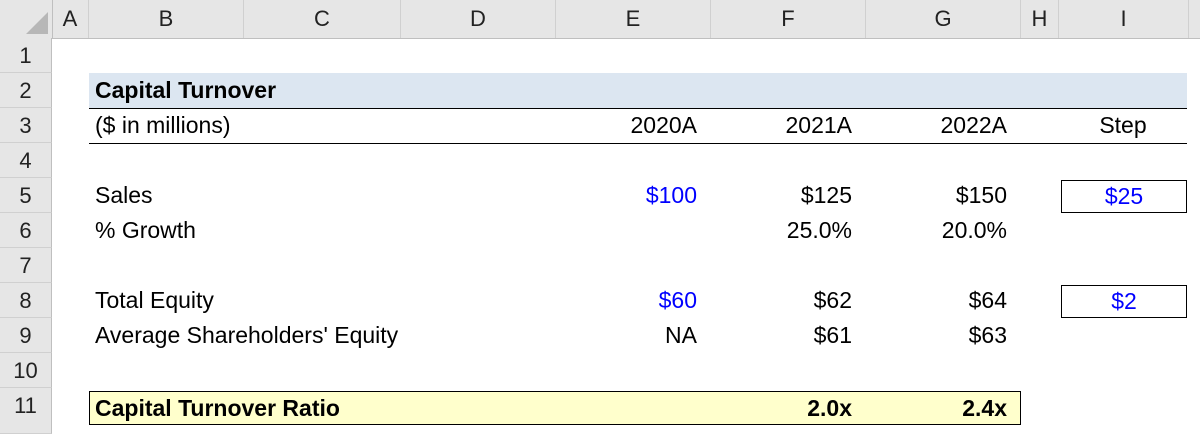  What do you see at coordinates (936, 230) in the screenshot?
I see `growth-2022a: 20.0%` at bounding box center [936, 230].